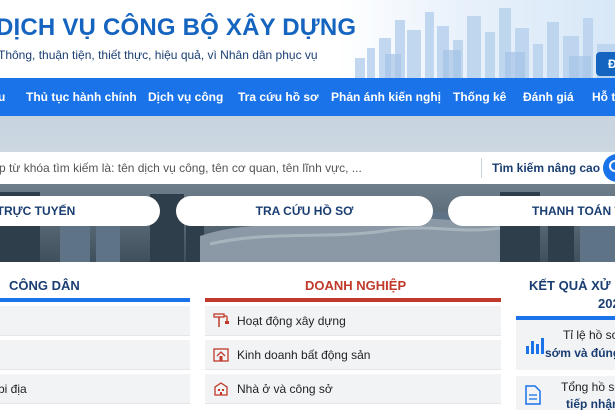 The image size is (615, 410). What do you see at coordinates (353, 321) in the screenshot?
I see `business-item-construction: Hoạt động xây dựng` at bounding box center [353, 321].